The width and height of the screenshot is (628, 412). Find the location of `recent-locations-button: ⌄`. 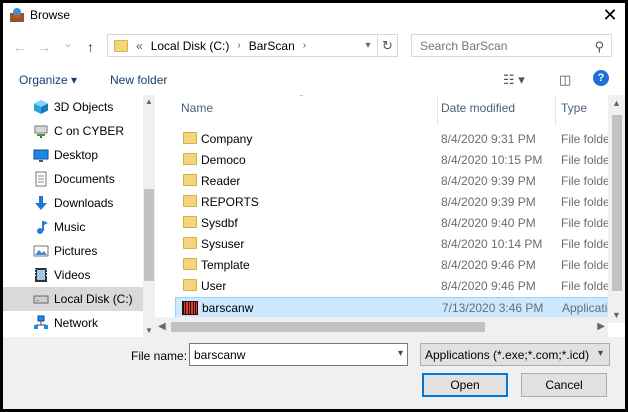

recent-locations-button: ⌄ is located at coordinates (68, 43).